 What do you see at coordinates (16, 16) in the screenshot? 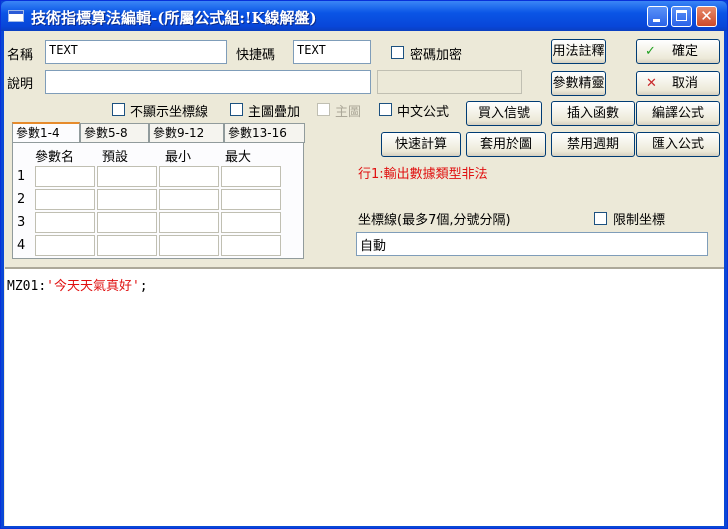
I see `app-window-icon` at bounding box center [16, 16].